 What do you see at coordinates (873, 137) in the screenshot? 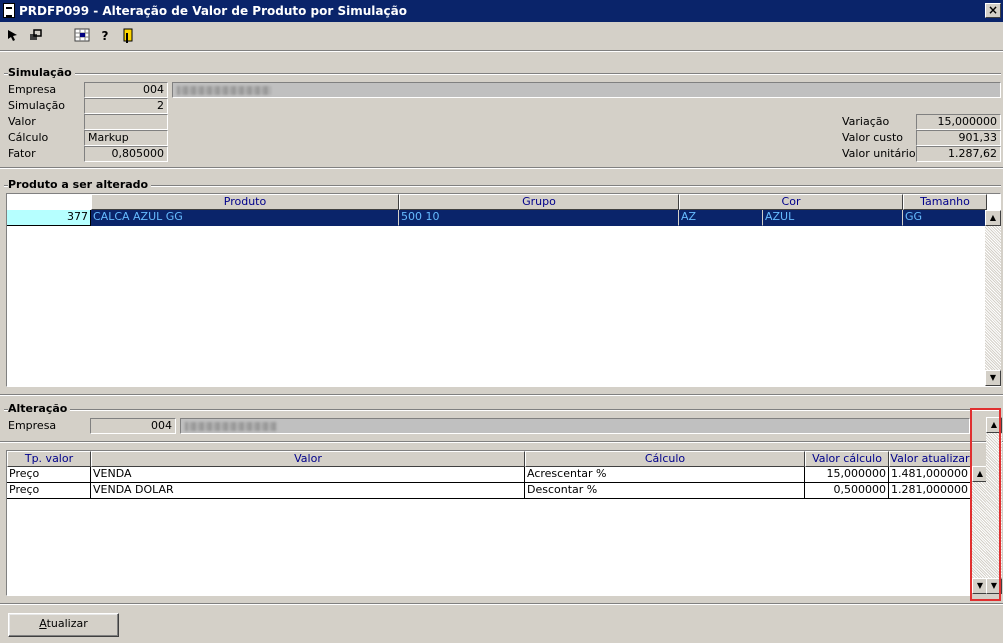
I see `valor-custo-label: Valor custo` at bounding box center [873, 137].